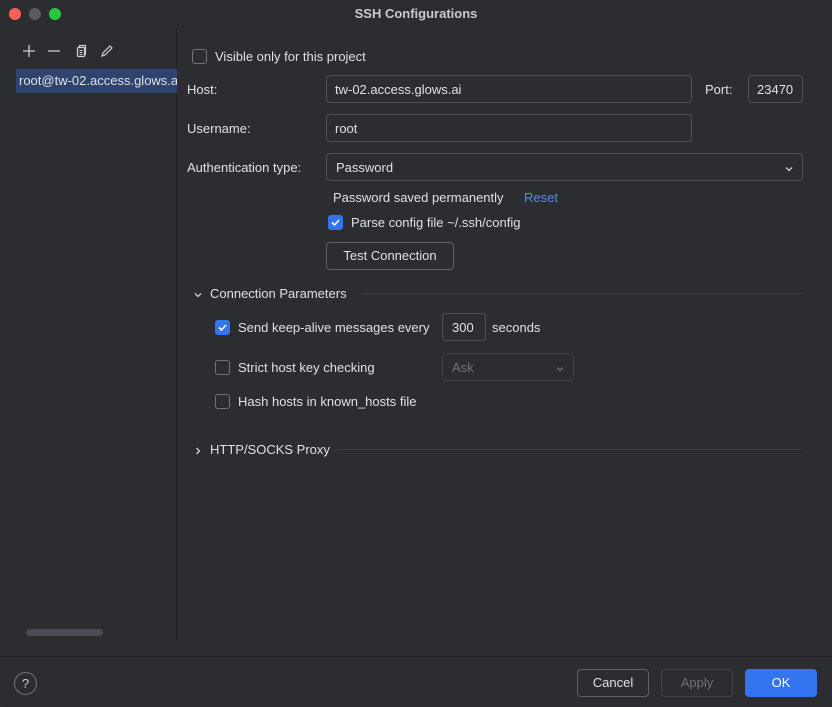  I want to click on auth-type-value: Password, so click(365, 167).